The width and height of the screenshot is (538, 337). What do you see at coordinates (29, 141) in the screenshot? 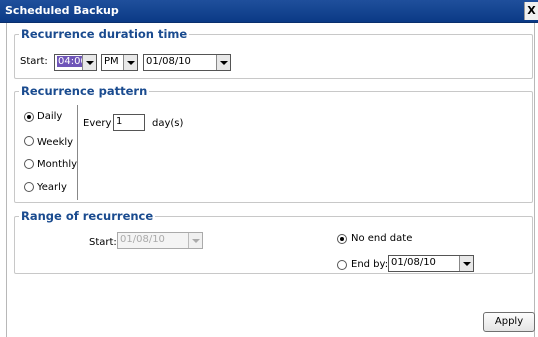
I see `weekly-radio` at bounding box center [29, 141].